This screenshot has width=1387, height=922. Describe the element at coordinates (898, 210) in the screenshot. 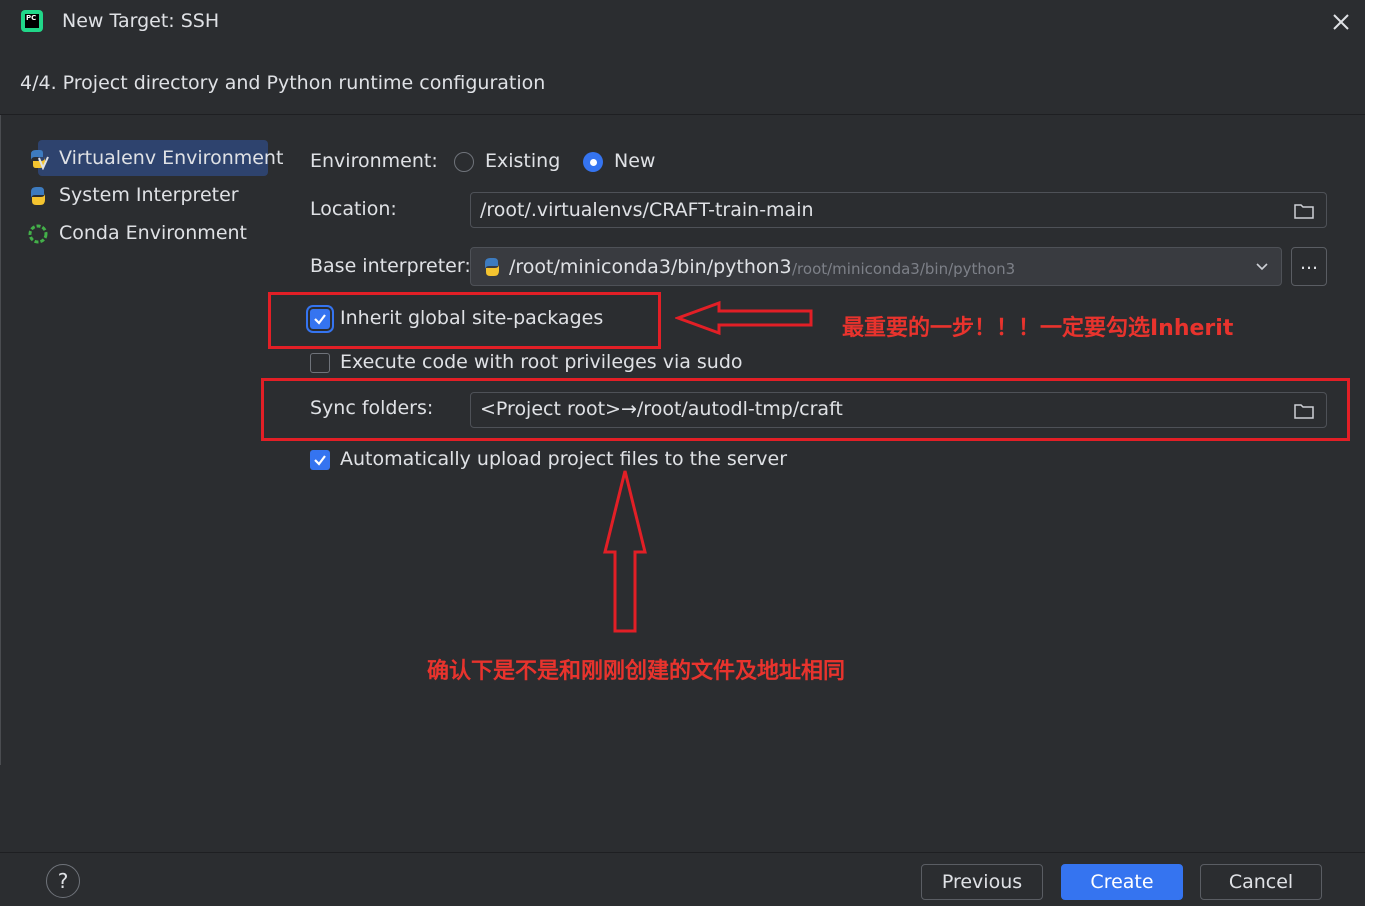

I see `location-field: /root/.virtualenvs/CRAFT-train-main` at that location.